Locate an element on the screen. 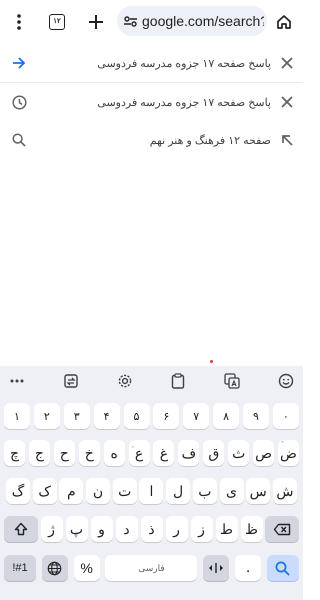  clipboard-swap-icon is located at coordinates (71, 381).